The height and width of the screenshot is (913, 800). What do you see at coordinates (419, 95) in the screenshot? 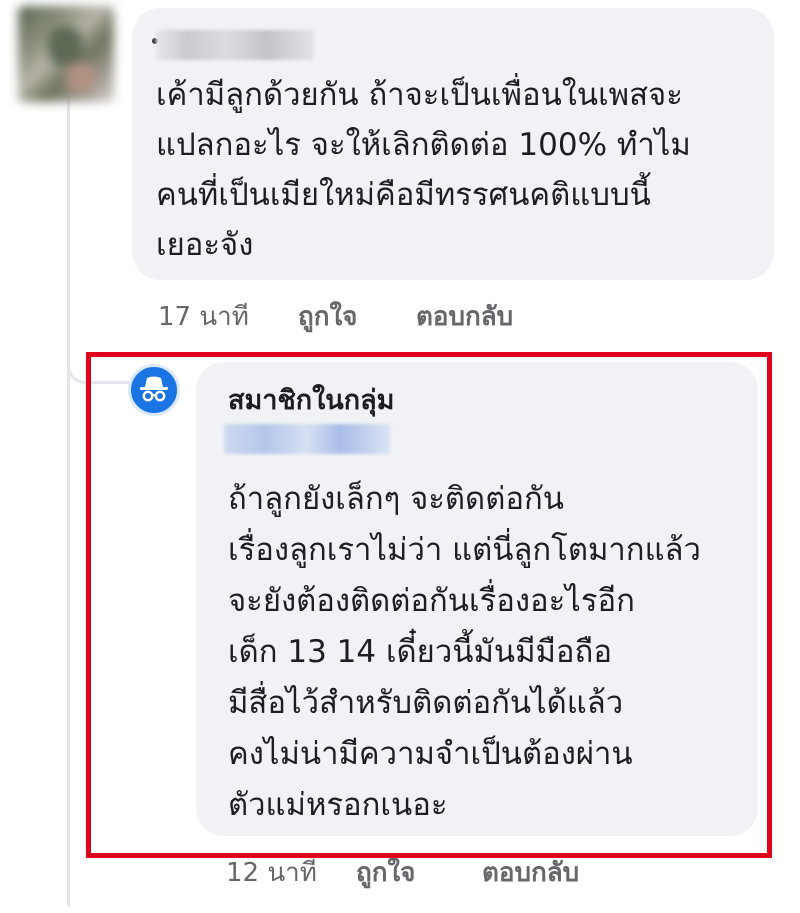
I see `comment-text-line: เค้ามีลูกด้วยกัน ถ้าจะเป็นเพื่อนในเพสจะ` at bounding box center [419, 95].